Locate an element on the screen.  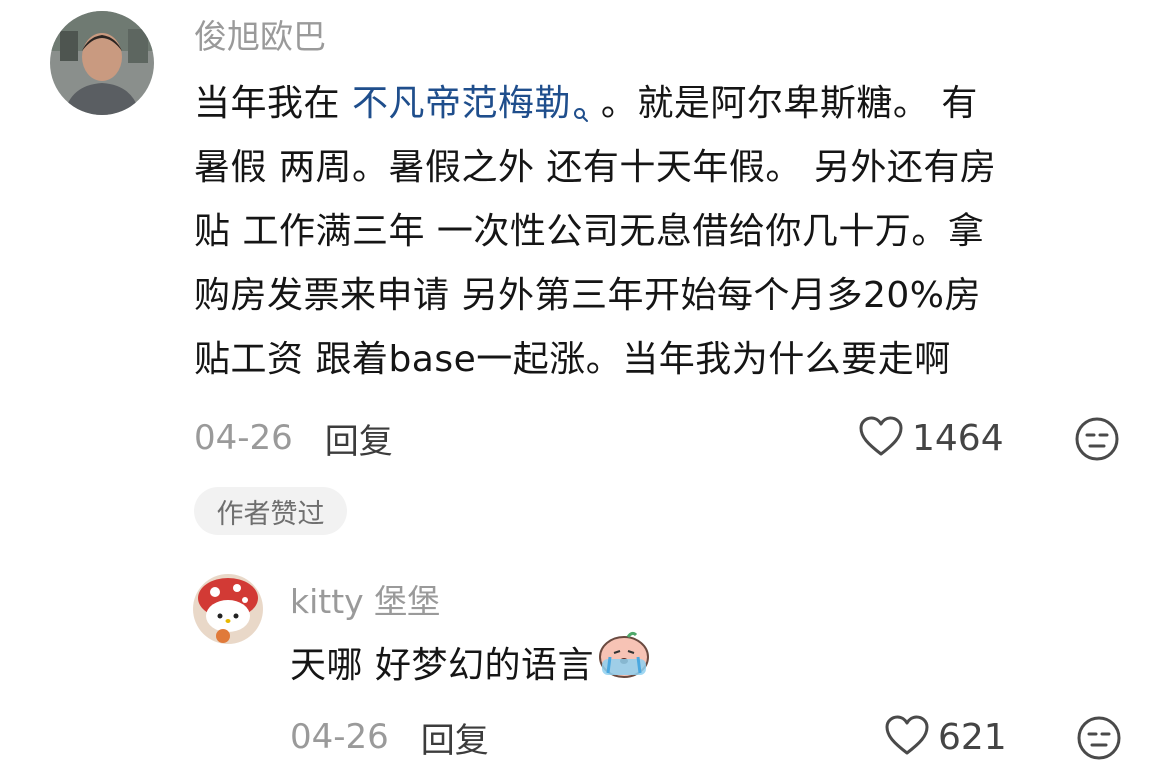
author-liked-badge: 作者赞过 is located at coordinates (270, 511).